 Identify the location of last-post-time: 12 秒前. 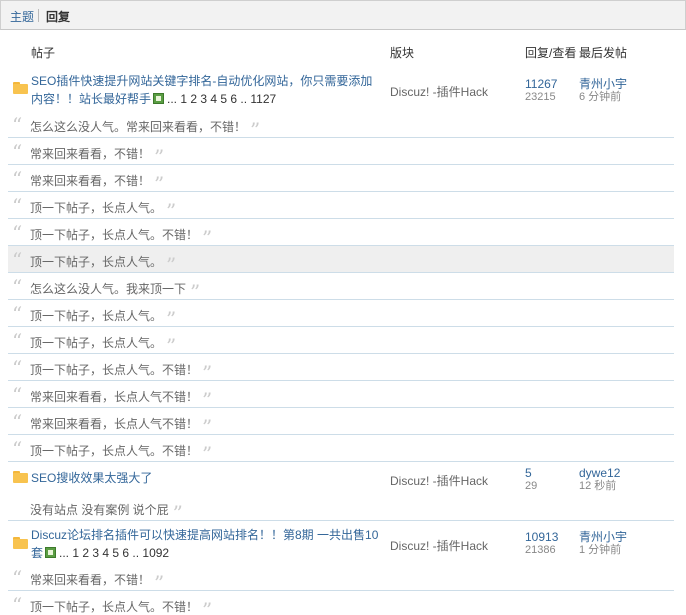
(598, 486).